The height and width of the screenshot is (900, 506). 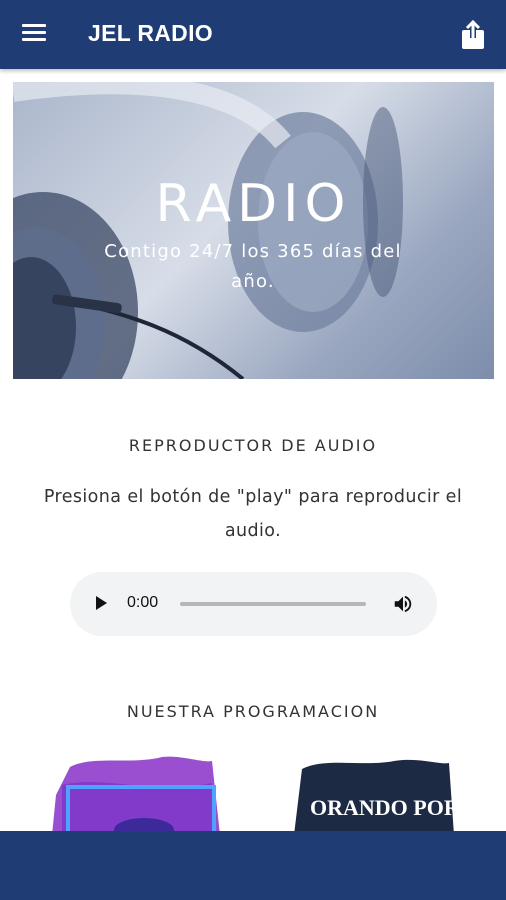 What do you see at coordinates (273, 604) in the screenshot?
I see `progress-track` at bounding box center [273, 604].